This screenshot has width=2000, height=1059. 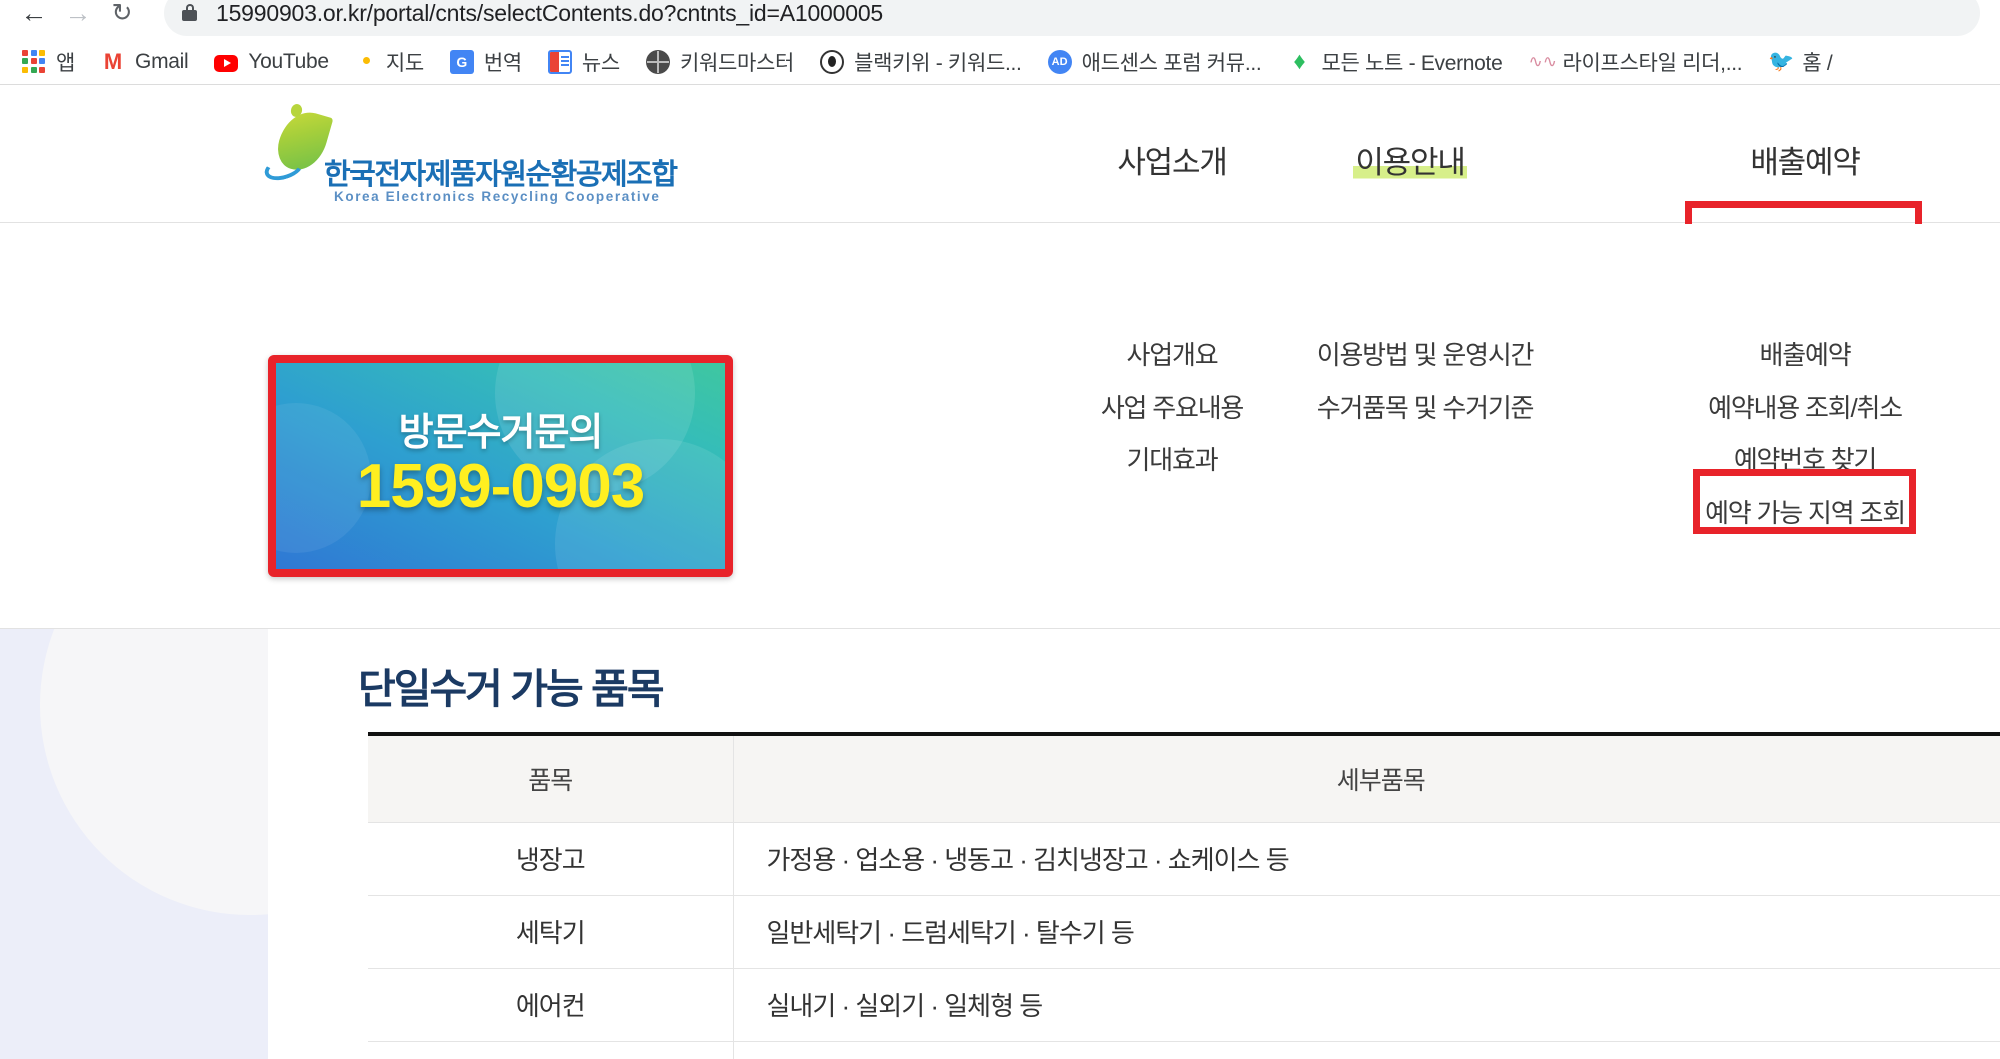 What do you see at coordinates (1366, 1050) in the screenshot?
I see `cell-detail: CRT · LCD · LED · 프로젝션` at bounding box center [1366, 1050].